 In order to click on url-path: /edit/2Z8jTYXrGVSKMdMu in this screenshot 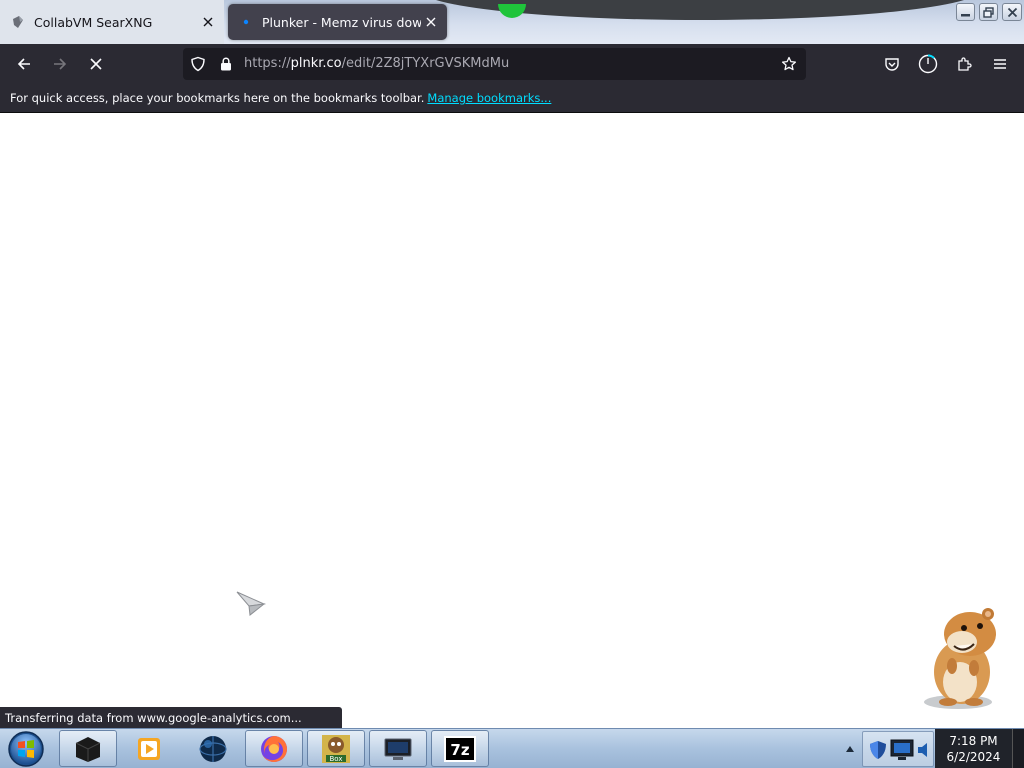, I will do `click(425, 63)`.